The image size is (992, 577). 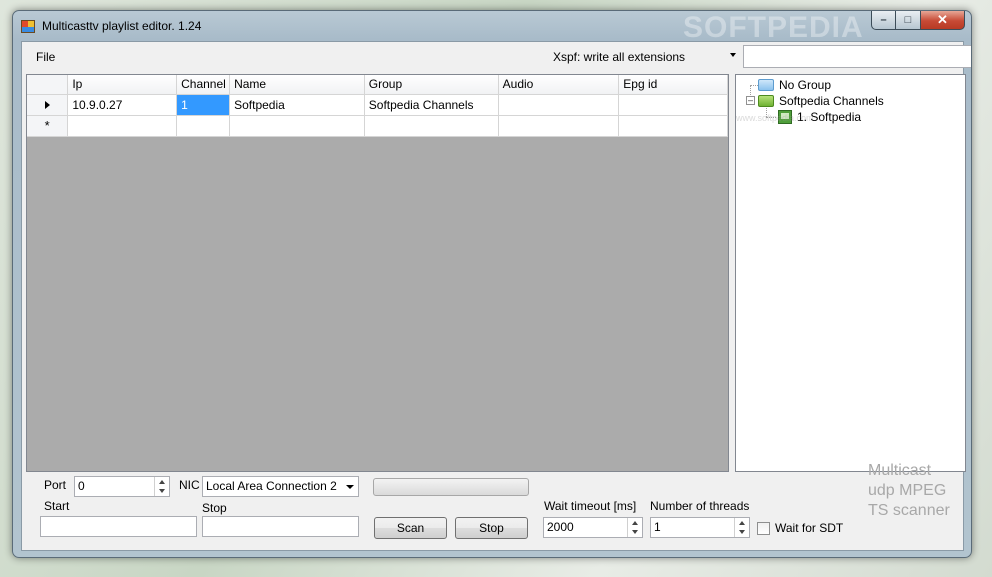 What do you see at coordinates (161, 486) in the screenshot?
I see `port-spinner` at bounding box center [161, 486].